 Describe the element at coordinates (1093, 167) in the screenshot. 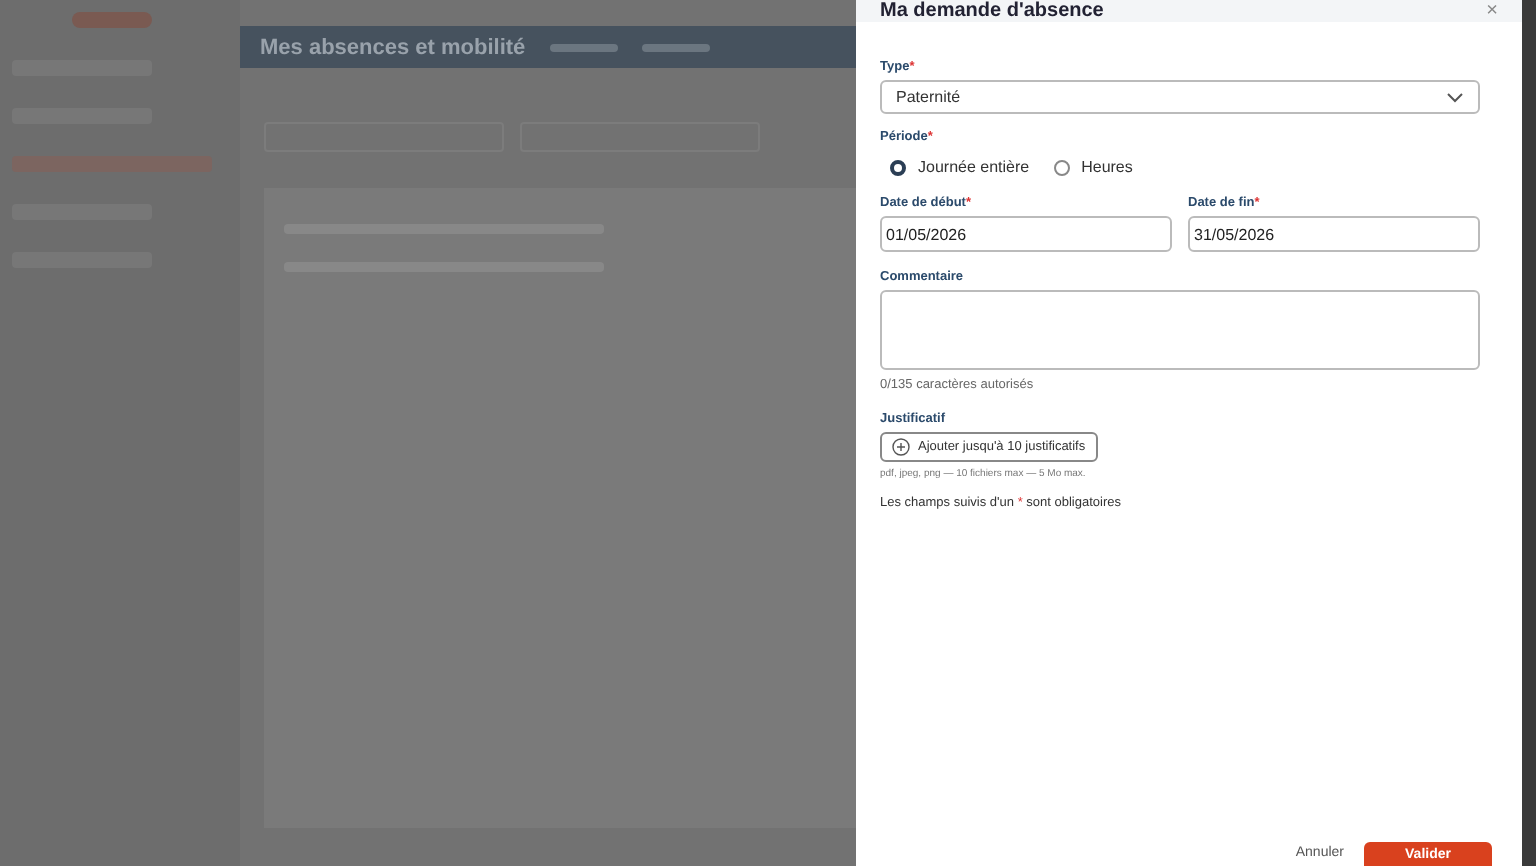

I see `radio-option: Heures` at that location.